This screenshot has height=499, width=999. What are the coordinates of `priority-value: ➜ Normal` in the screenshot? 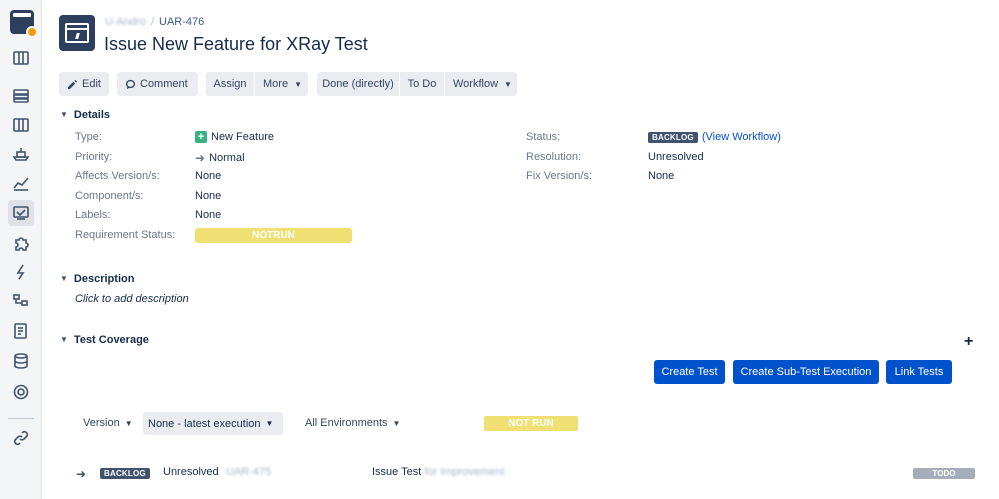 It's located at (220, 158).